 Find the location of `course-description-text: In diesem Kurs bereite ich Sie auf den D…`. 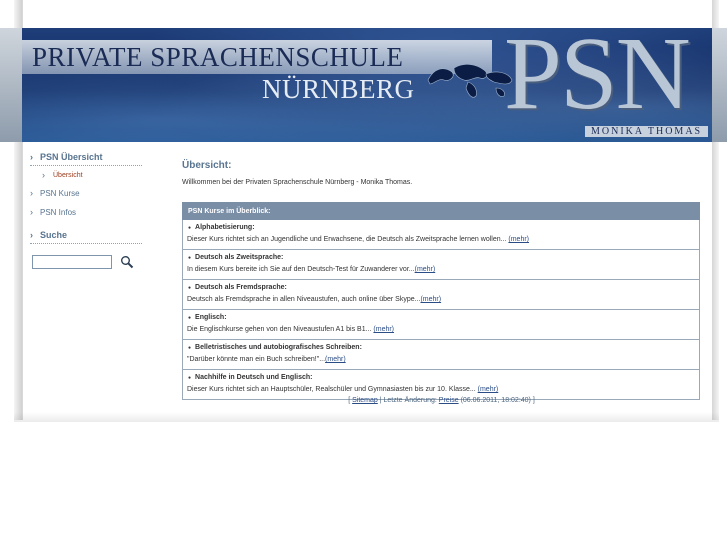

course-description-text: In diesem Kurs bereite ich Sie auf den D… is located at coordinates (301, 269).